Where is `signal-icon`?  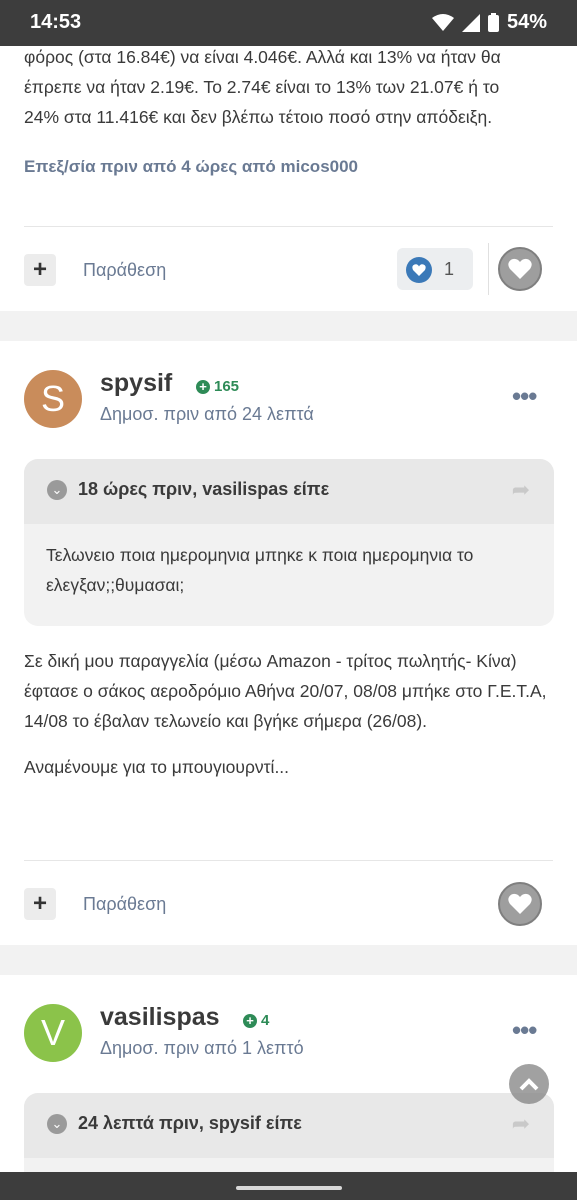
signal-icon is located at coordinates (470, 22).